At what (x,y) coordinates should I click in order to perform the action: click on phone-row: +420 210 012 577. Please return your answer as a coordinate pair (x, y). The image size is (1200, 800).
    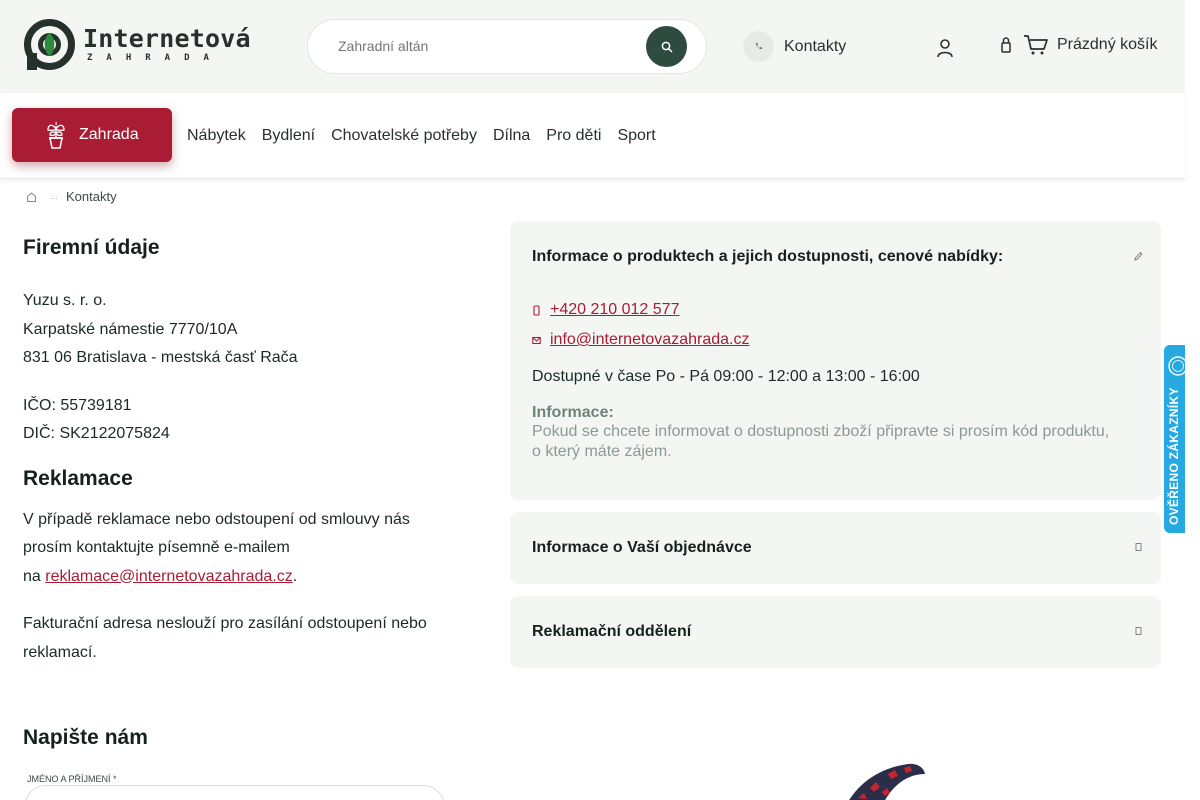
    Looking at the image, I should click on (820, 310).